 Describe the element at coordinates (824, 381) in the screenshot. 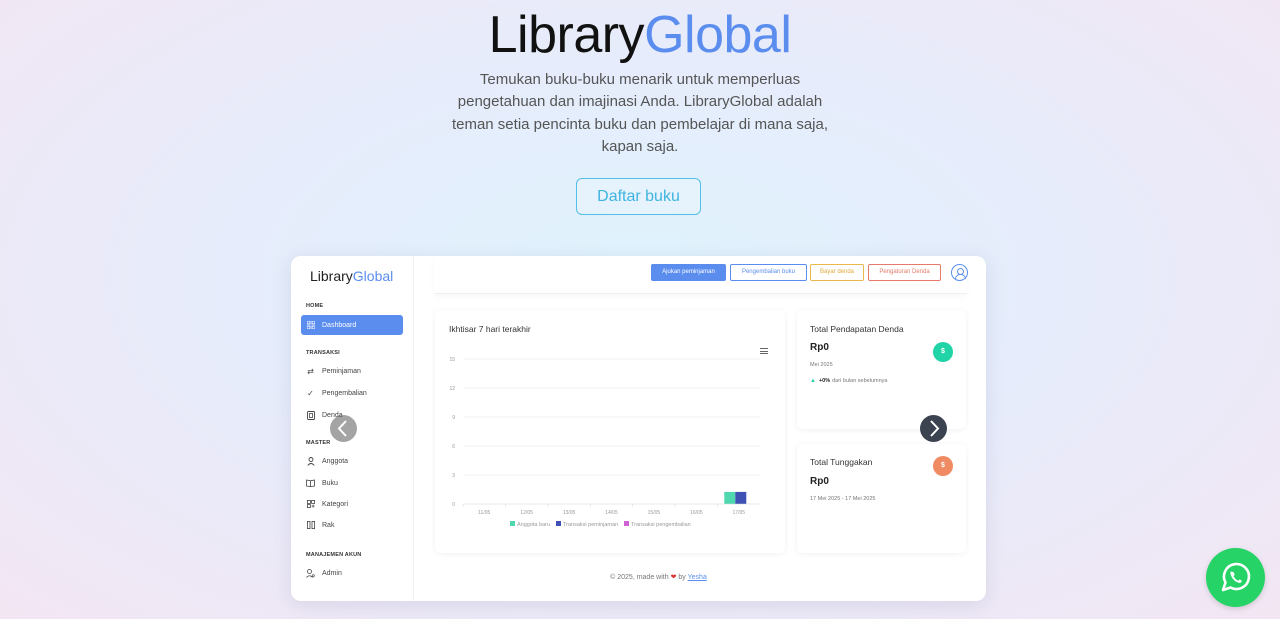

I see `trend-value: +0%` at that location.